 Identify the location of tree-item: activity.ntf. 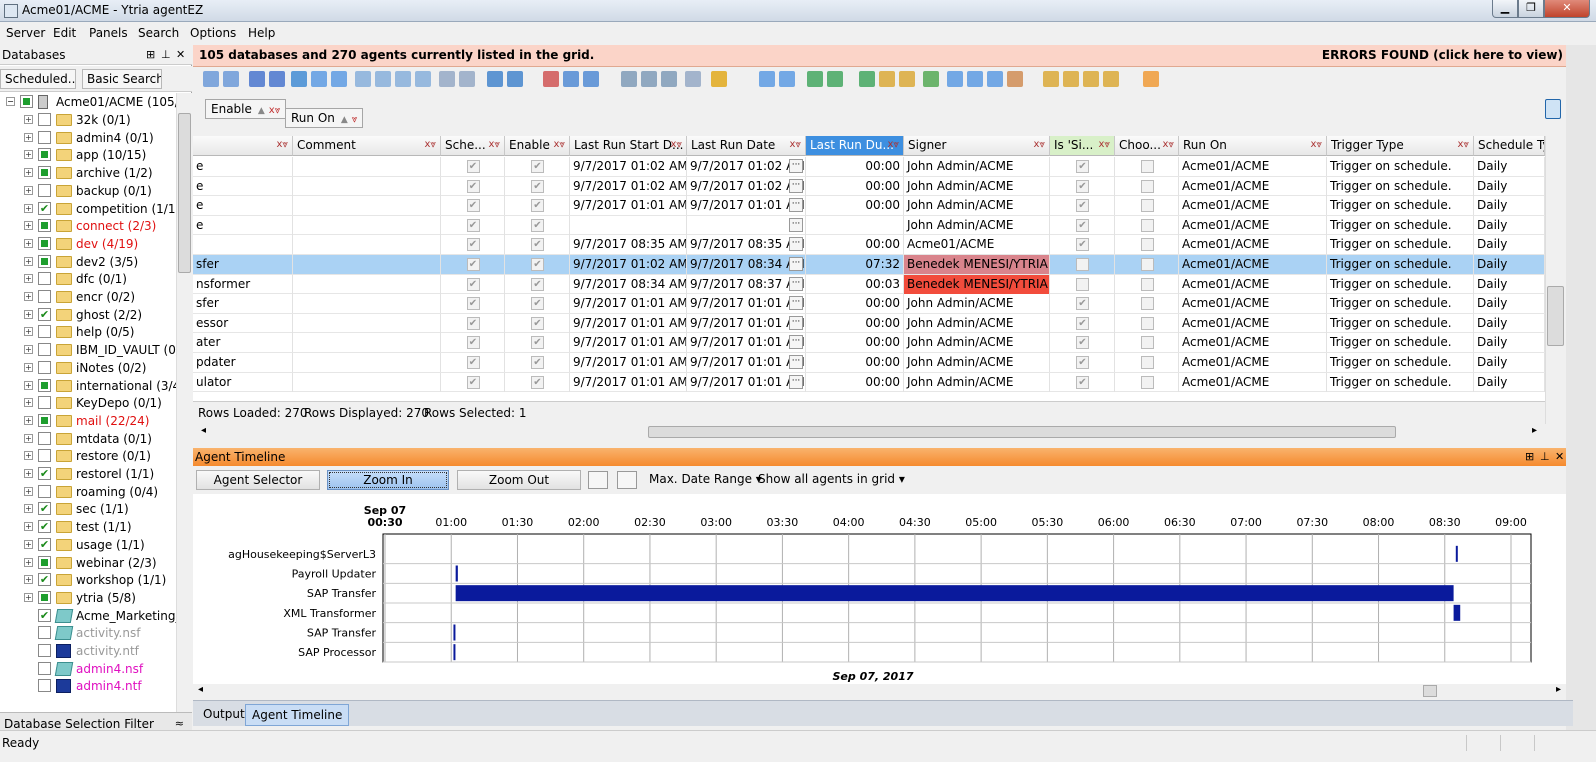
(88, 651).